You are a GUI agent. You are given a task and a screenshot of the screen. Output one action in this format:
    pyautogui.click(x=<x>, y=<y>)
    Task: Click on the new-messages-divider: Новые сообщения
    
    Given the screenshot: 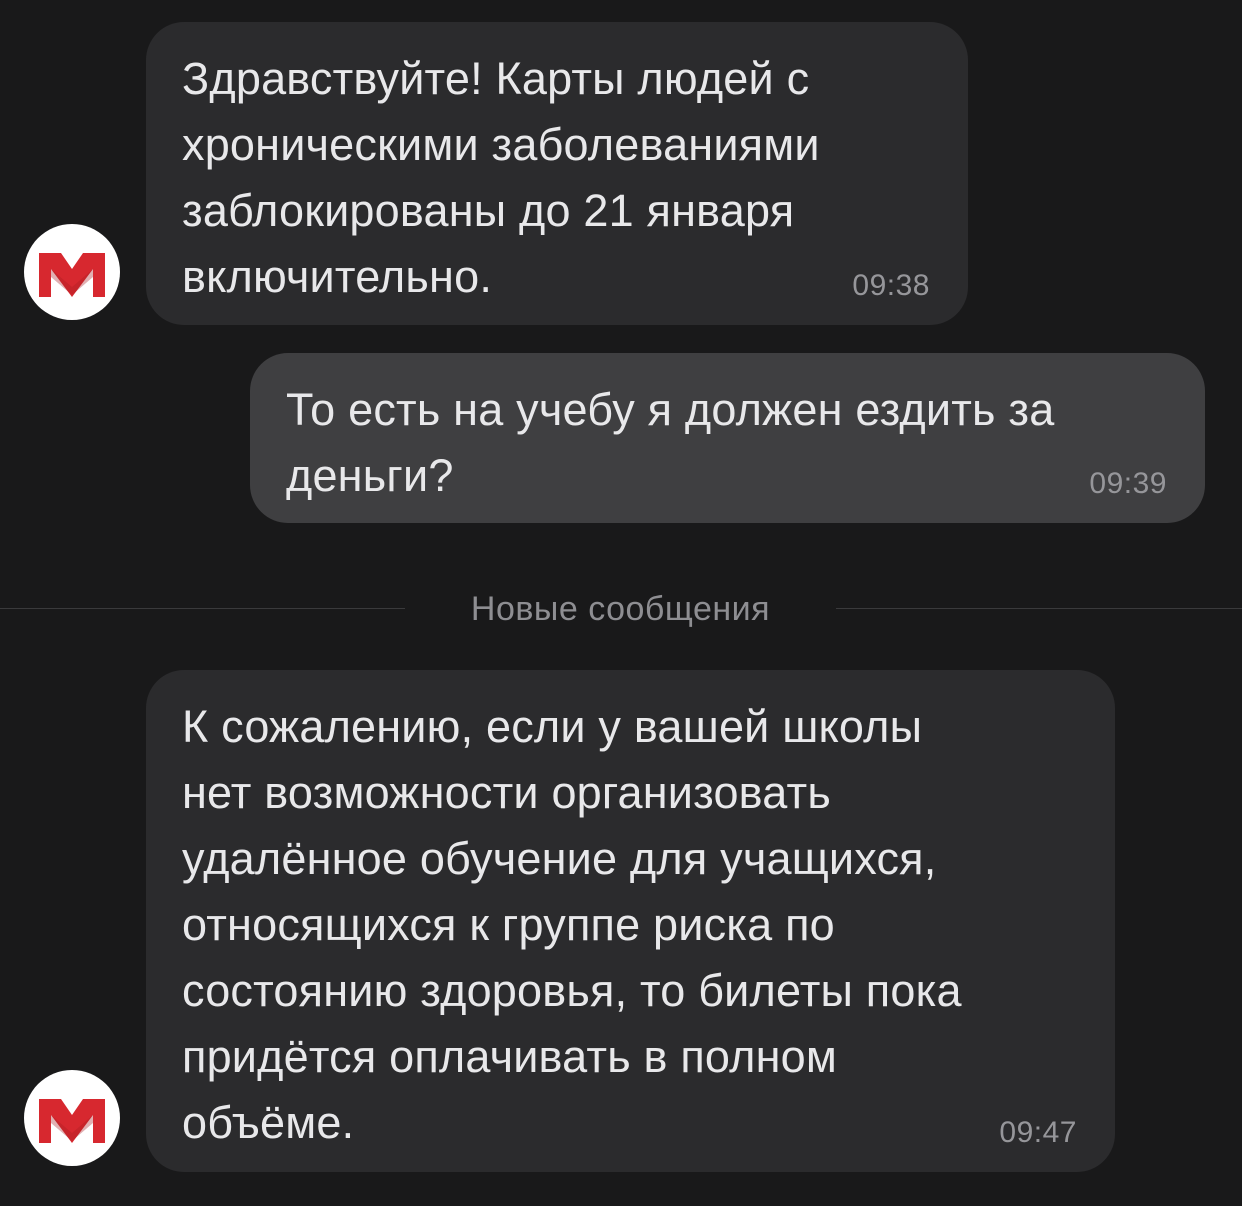 What is the action you would take?
    pyautogui.click(x=621, y=609)
    